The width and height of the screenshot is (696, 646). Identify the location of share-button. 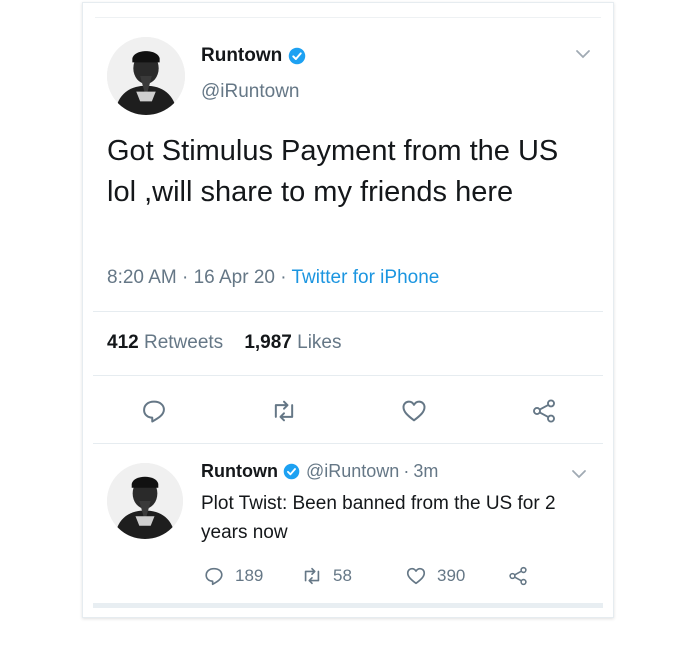
(544, 411).